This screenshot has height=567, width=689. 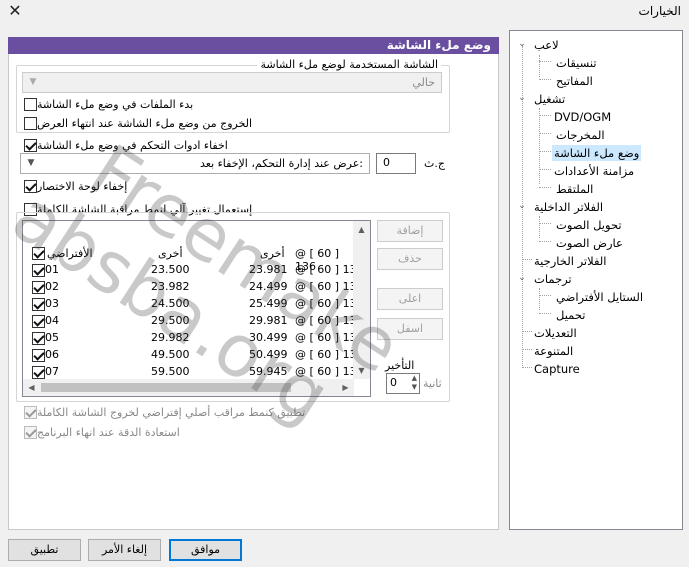 I want to click on scroll-left-icon: ◀, so click(x=31, y=387).